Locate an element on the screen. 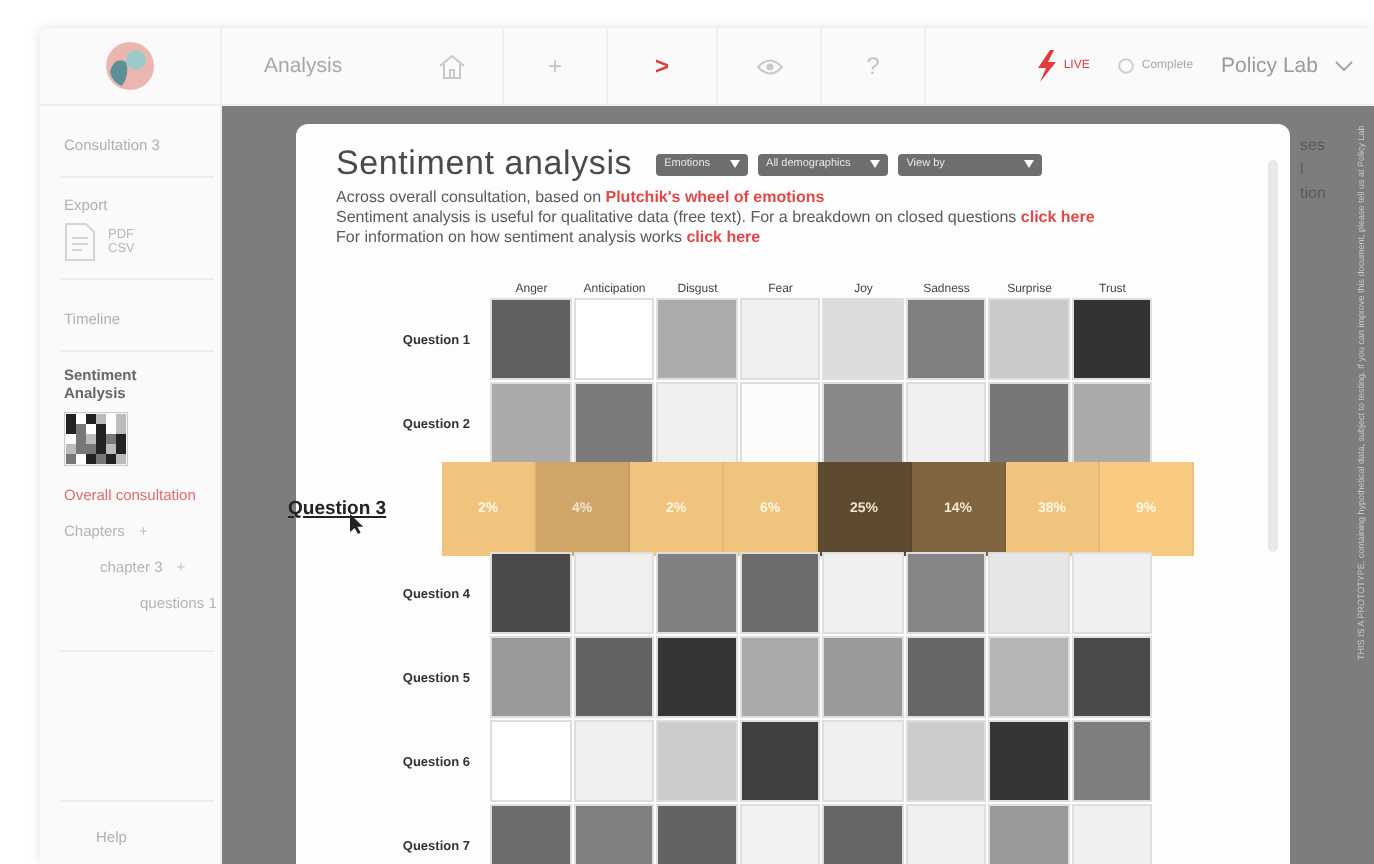  circle-icon is located at coordinates (1125, 66).